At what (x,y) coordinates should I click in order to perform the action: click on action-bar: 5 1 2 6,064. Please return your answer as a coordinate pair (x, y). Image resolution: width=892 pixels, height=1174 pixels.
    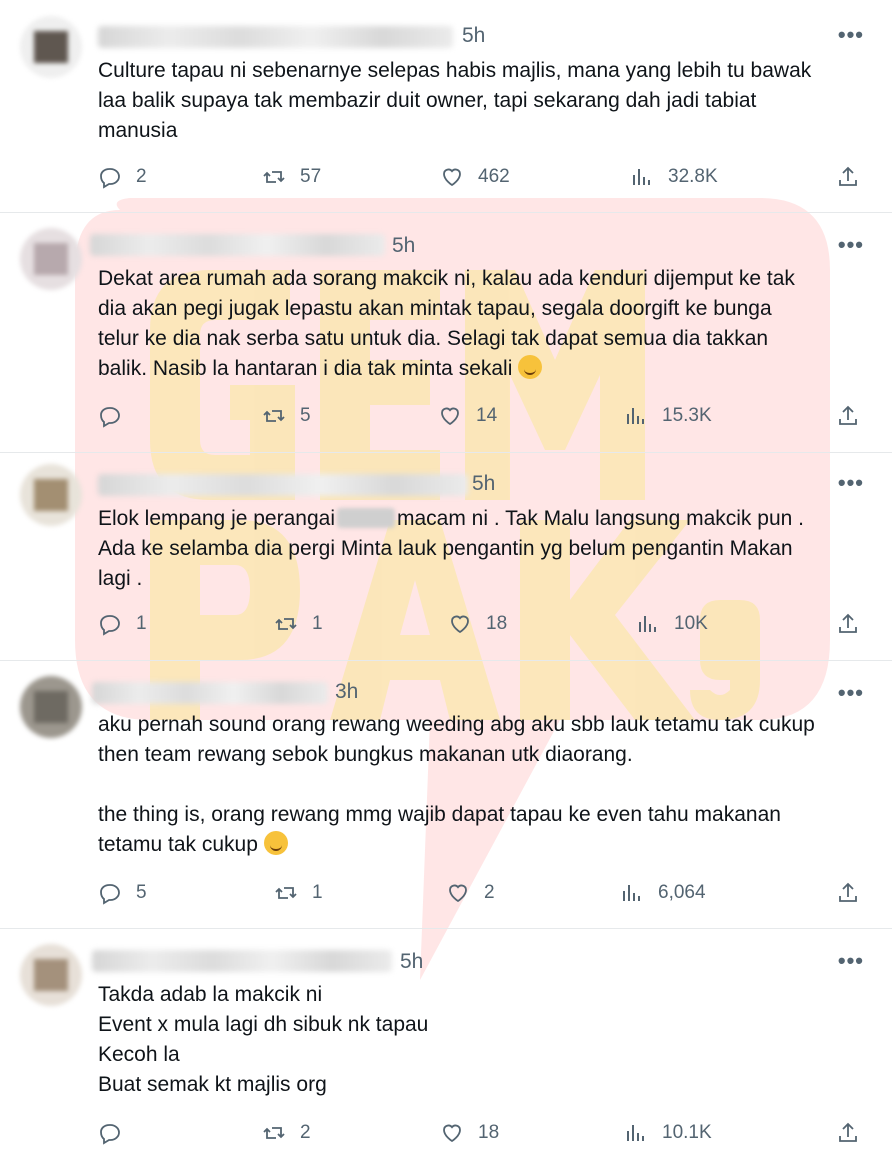
    Looking at the image, I should click on (446, 893).